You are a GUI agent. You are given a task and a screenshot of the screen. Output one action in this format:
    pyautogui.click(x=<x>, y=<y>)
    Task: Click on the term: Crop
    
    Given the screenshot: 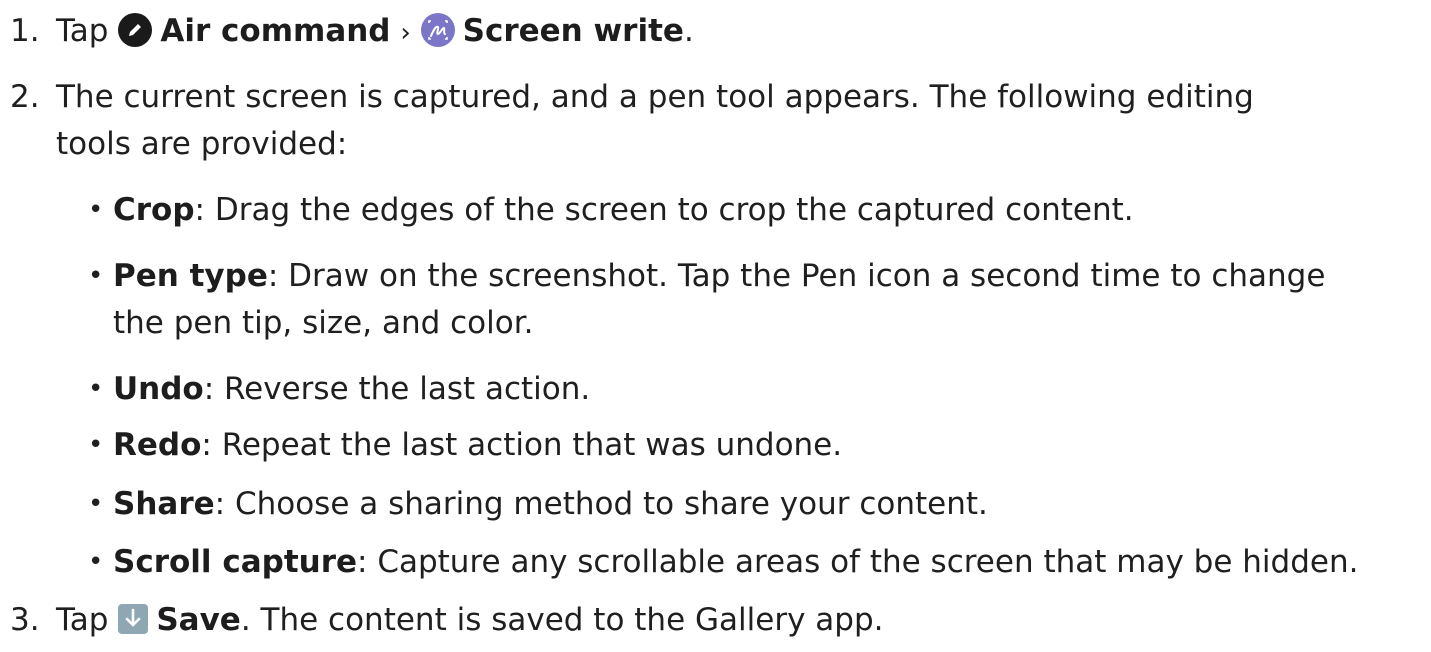 What is the action you would take?
    pyautogui.click(x=154, y=210)
    